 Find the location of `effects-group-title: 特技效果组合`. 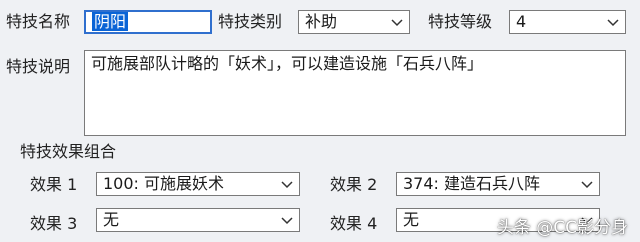

effects-group-title: 特技效果组合 is located at coordinates (68, 151).